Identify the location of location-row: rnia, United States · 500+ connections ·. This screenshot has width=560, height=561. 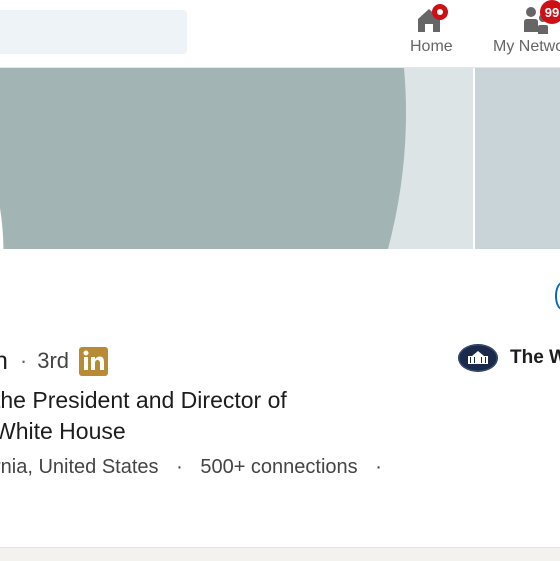
(197, 467).